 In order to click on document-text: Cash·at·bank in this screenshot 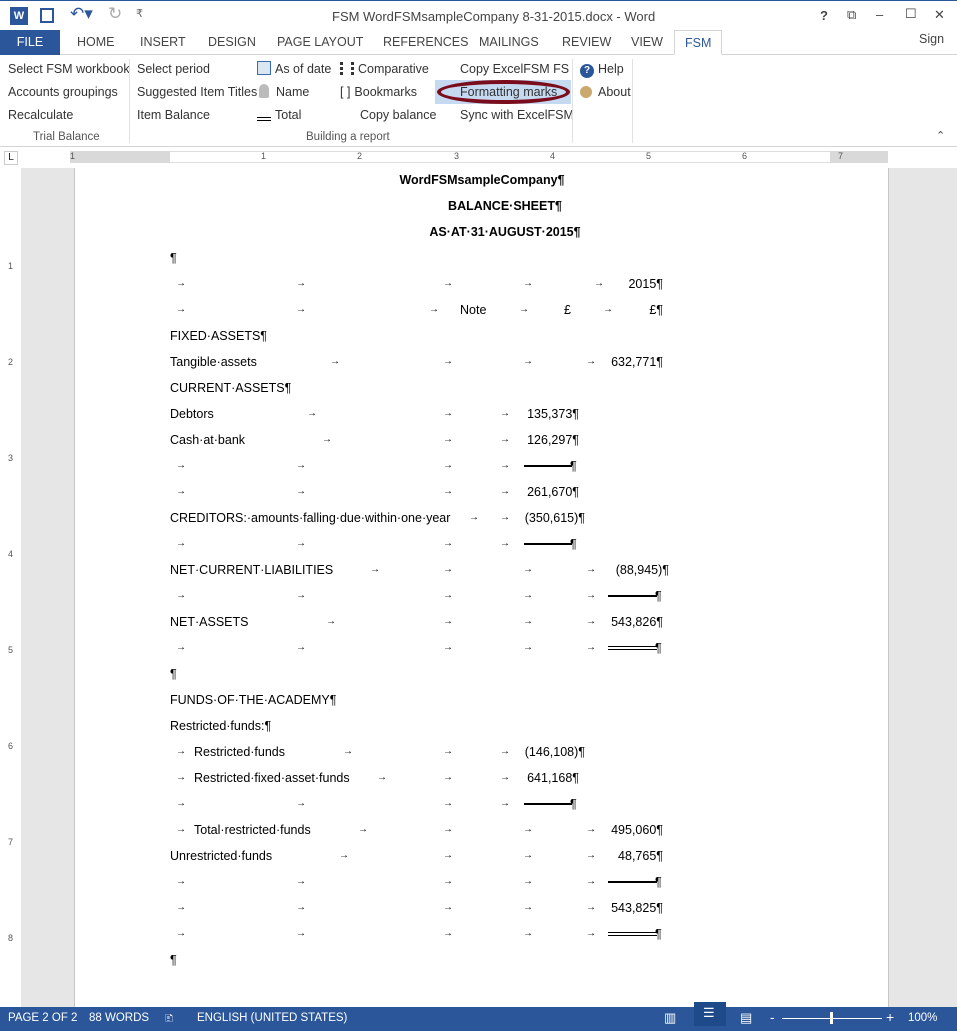, I will do `click(208, 440)`.